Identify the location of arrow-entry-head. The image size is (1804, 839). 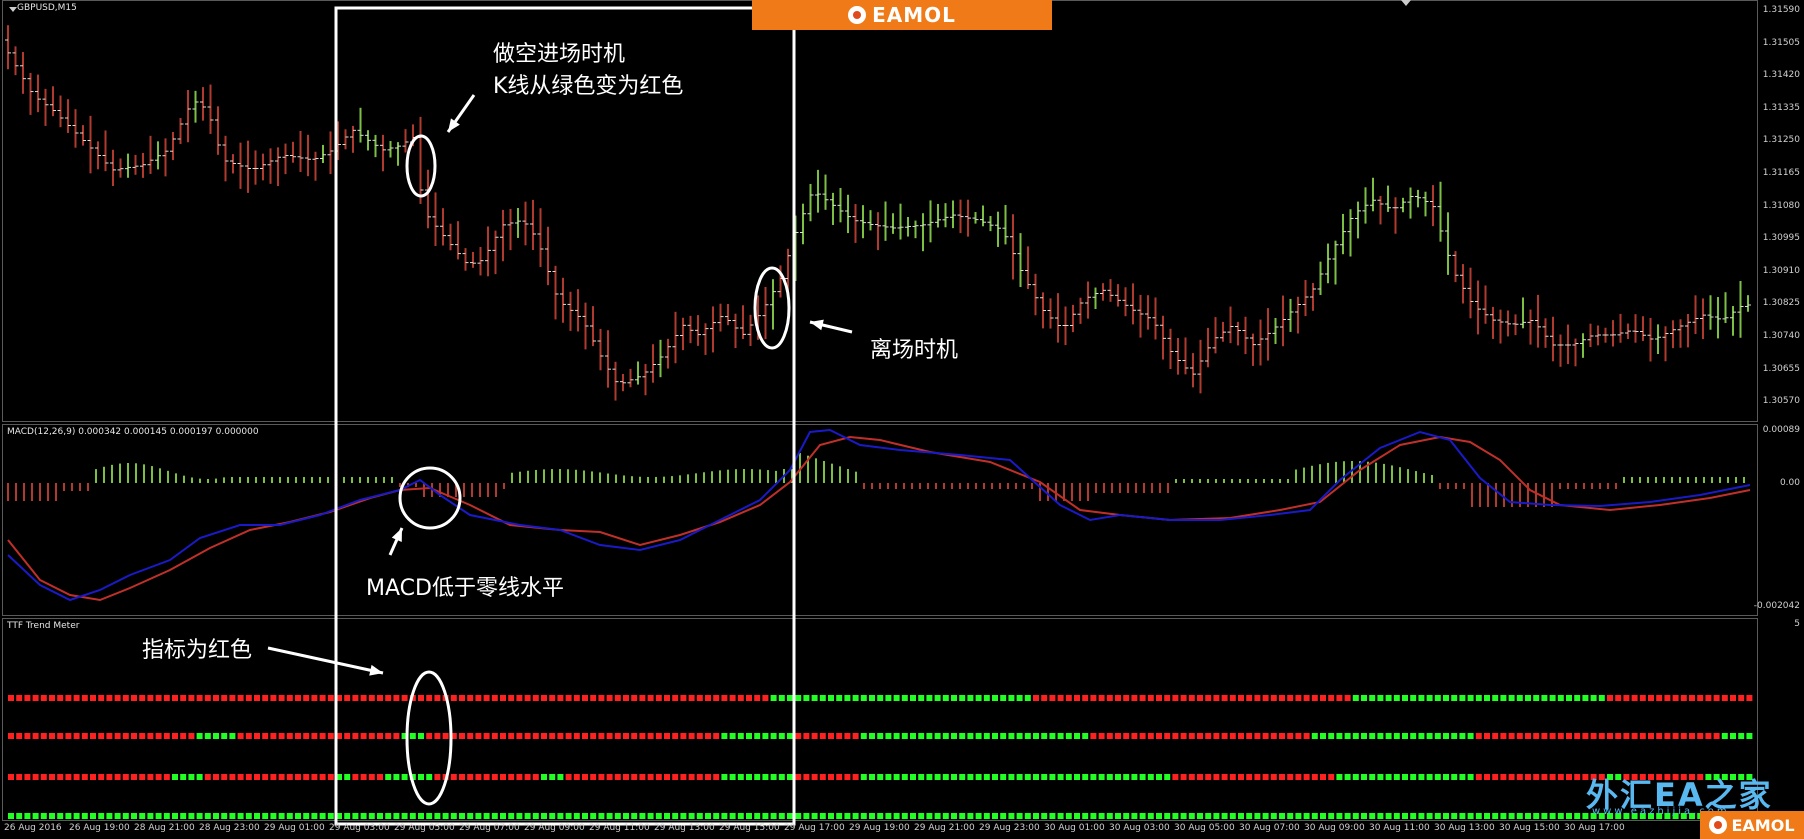
(454, 125).